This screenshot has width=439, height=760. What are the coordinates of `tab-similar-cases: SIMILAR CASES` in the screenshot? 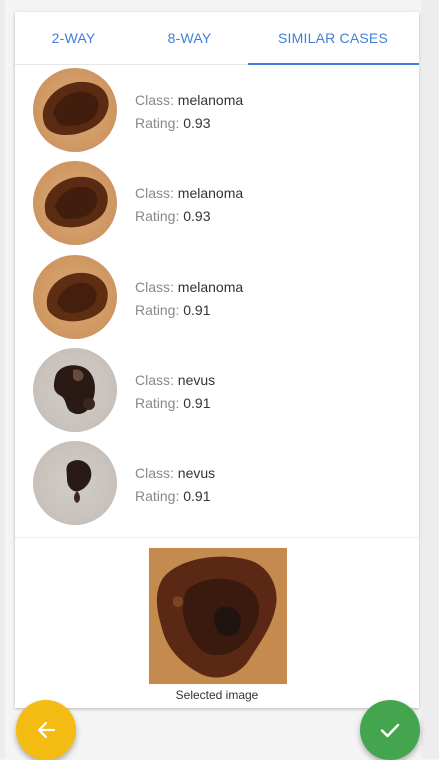 It's located at (333, 38).